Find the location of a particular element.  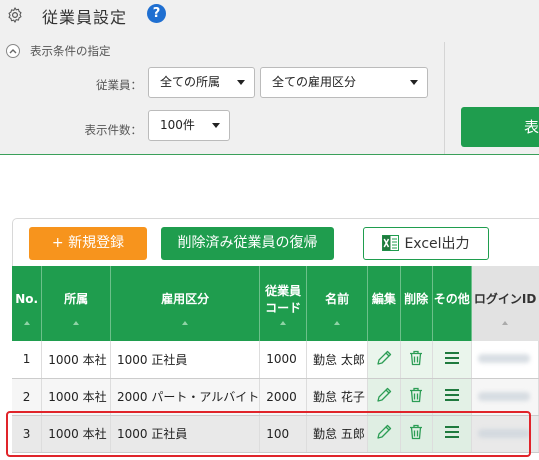

table-row: 1 1000 本社 1000 正社員 1000 勤怠 太郎 is located at coordinates (275, 360).